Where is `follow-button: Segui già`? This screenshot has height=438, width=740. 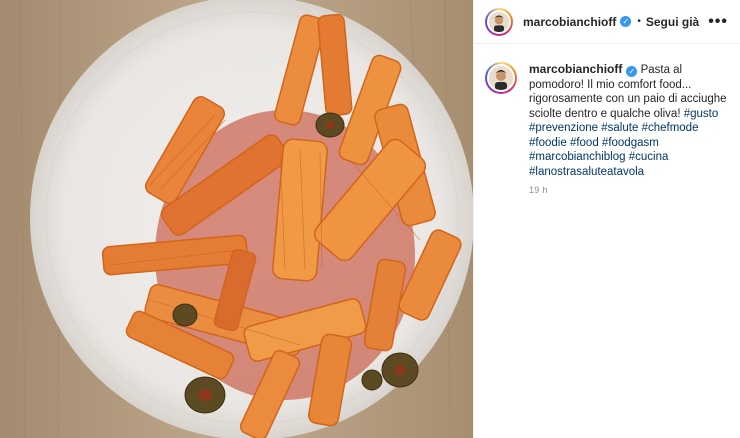 follow-button: Segui già is located at coordinates (672, 22).